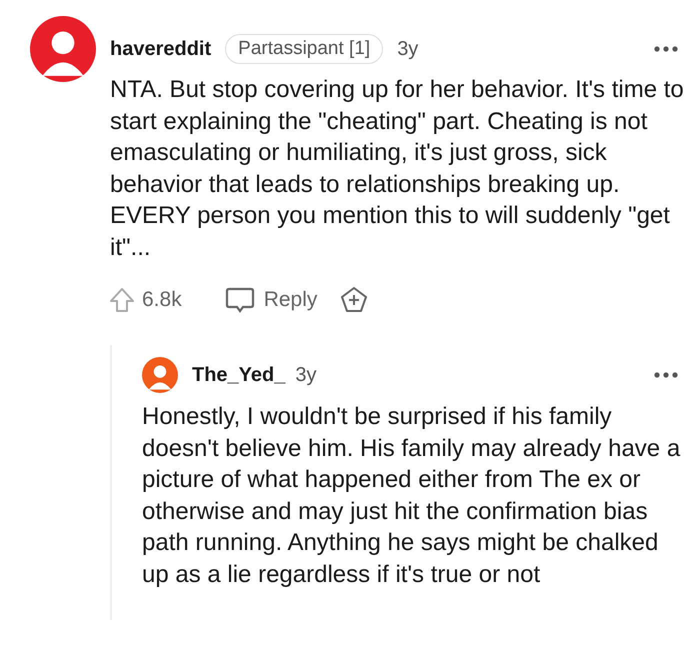 This screenshot has height=656, width=700. I want to click on award-icon, so click(354, 300).